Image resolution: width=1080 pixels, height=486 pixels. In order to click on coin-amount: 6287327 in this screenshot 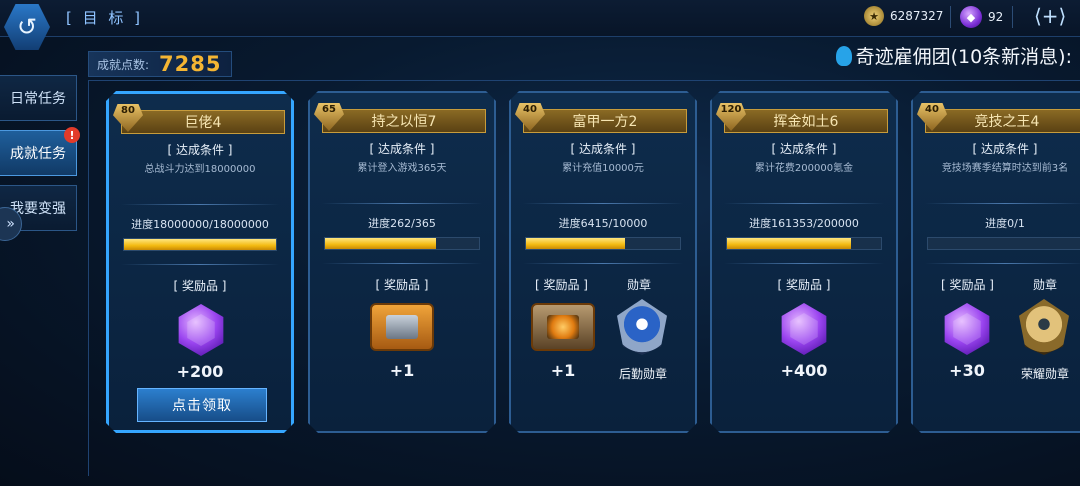, I will do `click(917, 16)`.